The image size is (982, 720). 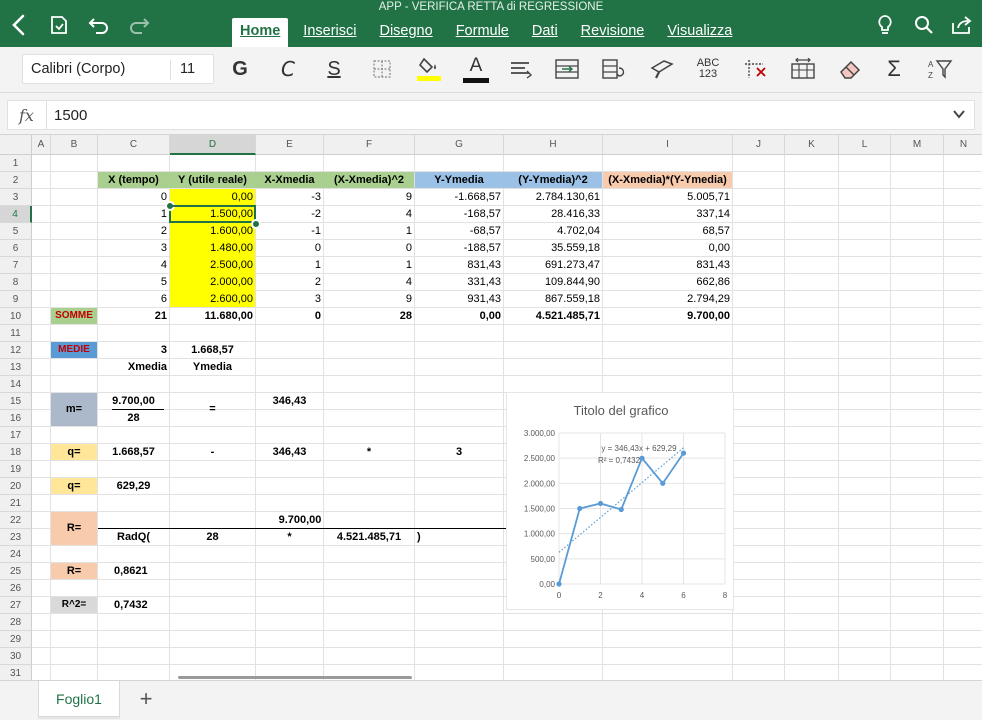 What do you see at coordinates (74, 316) in the screenshot?
I see `somme-label: SOMME` at bounding box center [74, 316].